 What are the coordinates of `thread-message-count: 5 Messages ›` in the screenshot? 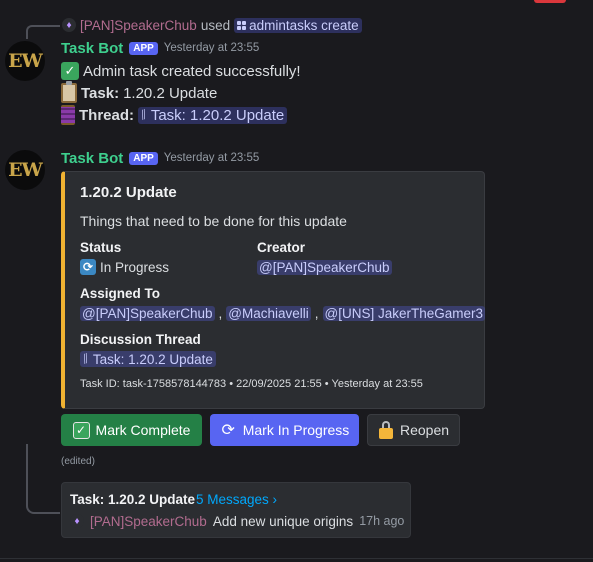 It's located at (236, 499).